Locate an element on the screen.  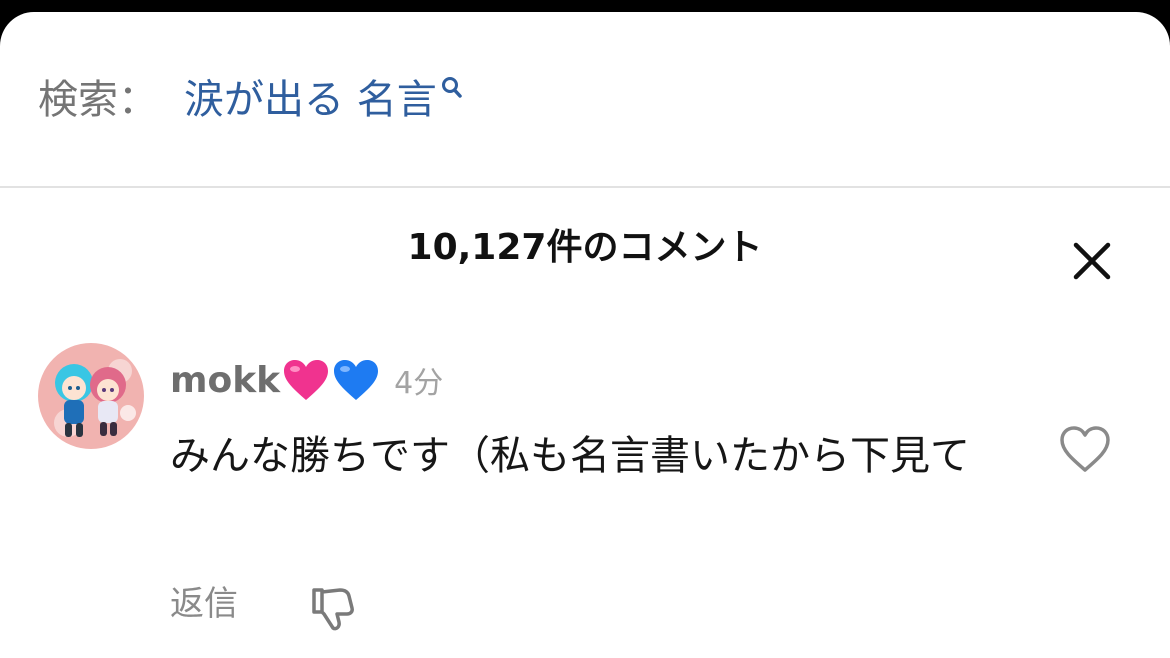
username-emoji is located at coordinates (332, 380).